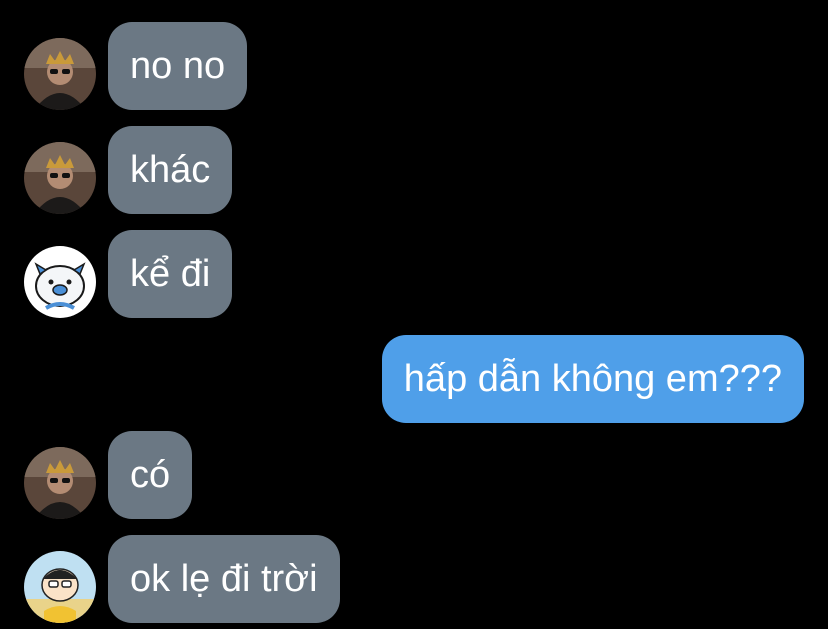  I want to click on message-text: có, so click(150, 475).